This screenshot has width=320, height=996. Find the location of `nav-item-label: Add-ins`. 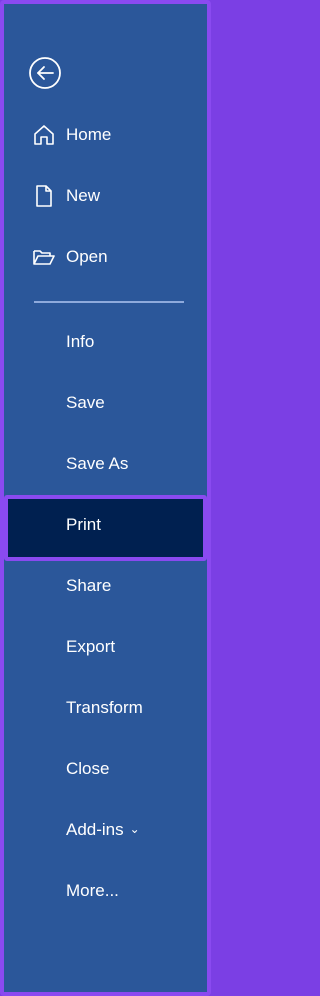

nav-item-label: Add-ins is located at coordinates (95, 829).